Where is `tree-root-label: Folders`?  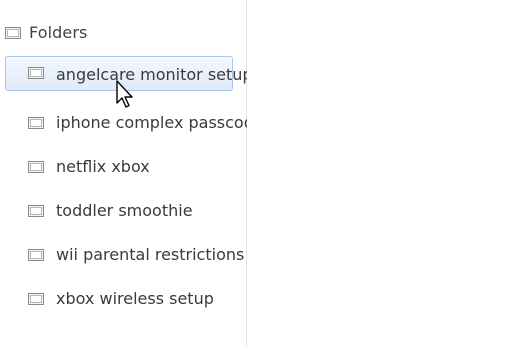
tree-root-label: Folders is located at coordinates (58, 32).